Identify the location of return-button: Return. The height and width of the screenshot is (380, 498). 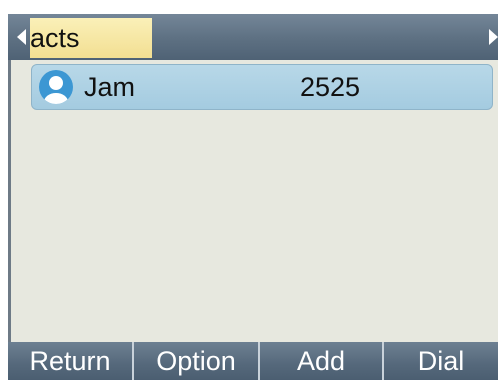
(71, 361).